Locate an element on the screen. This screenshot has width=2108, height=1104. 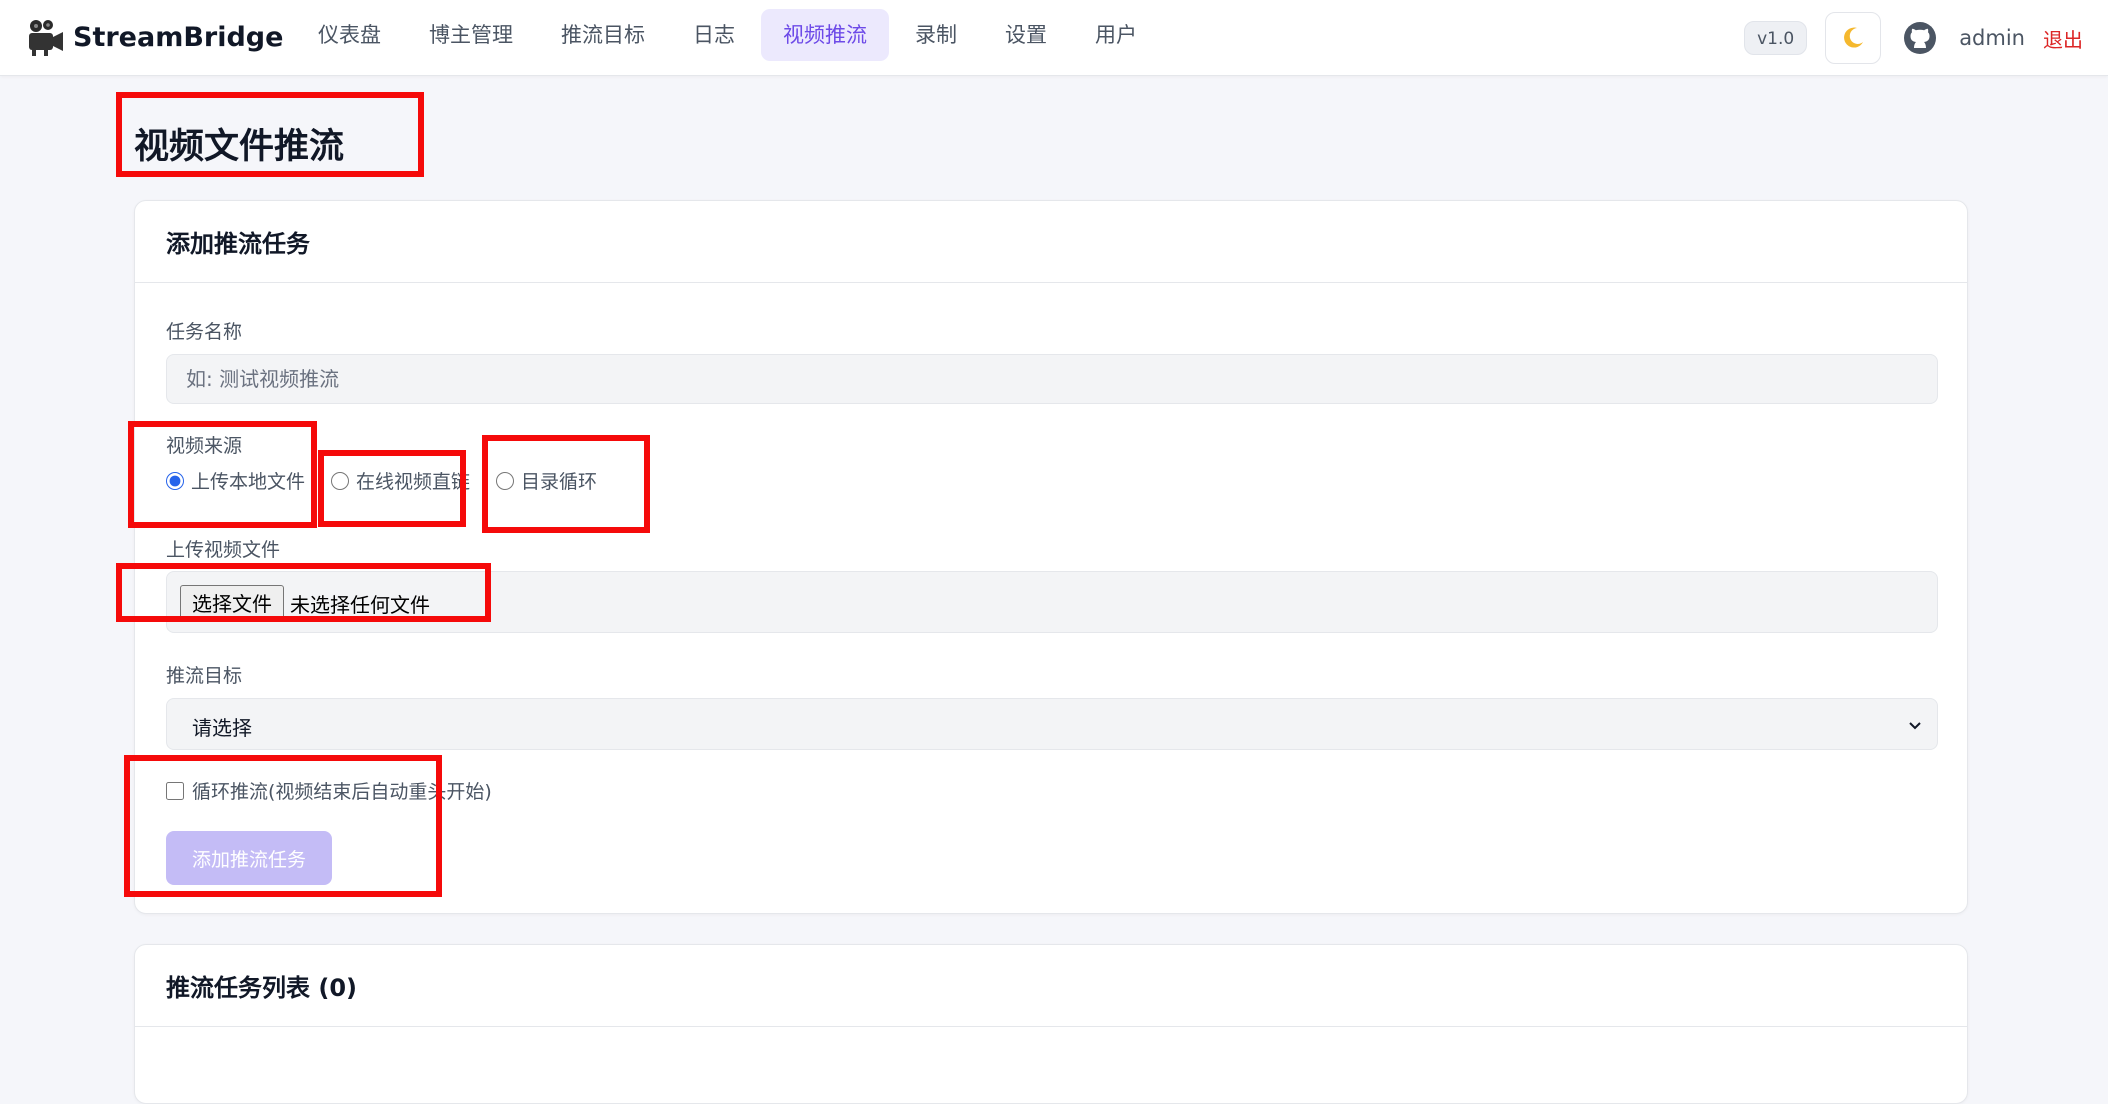
logout-link: 退出 is located at coordinates (2063, 38).